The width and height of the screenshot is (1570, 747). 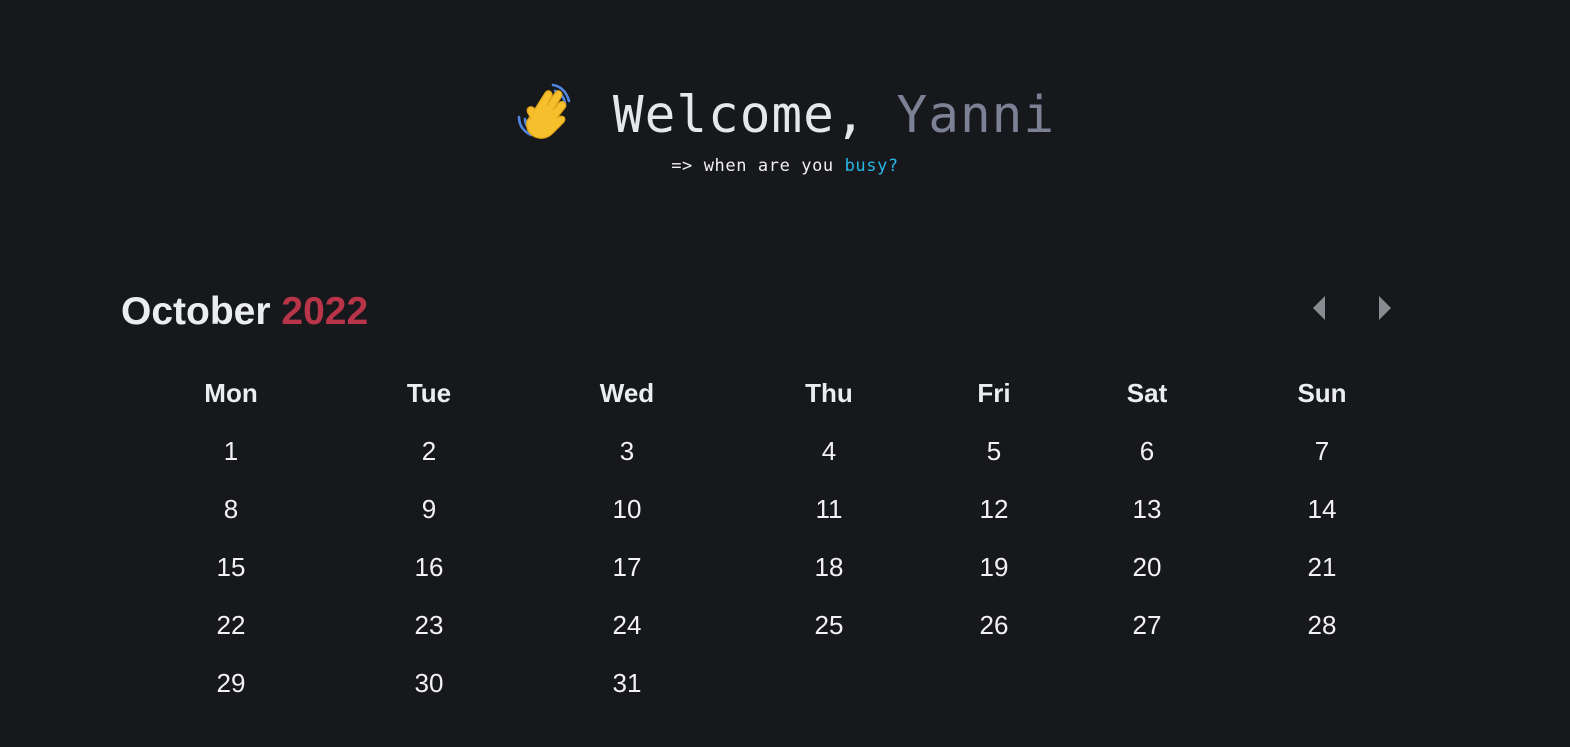 What do you see at coordinates (1147, 451) in the screenshot?
I see `calendar-day: 6` at bounding box center [1147, 451].